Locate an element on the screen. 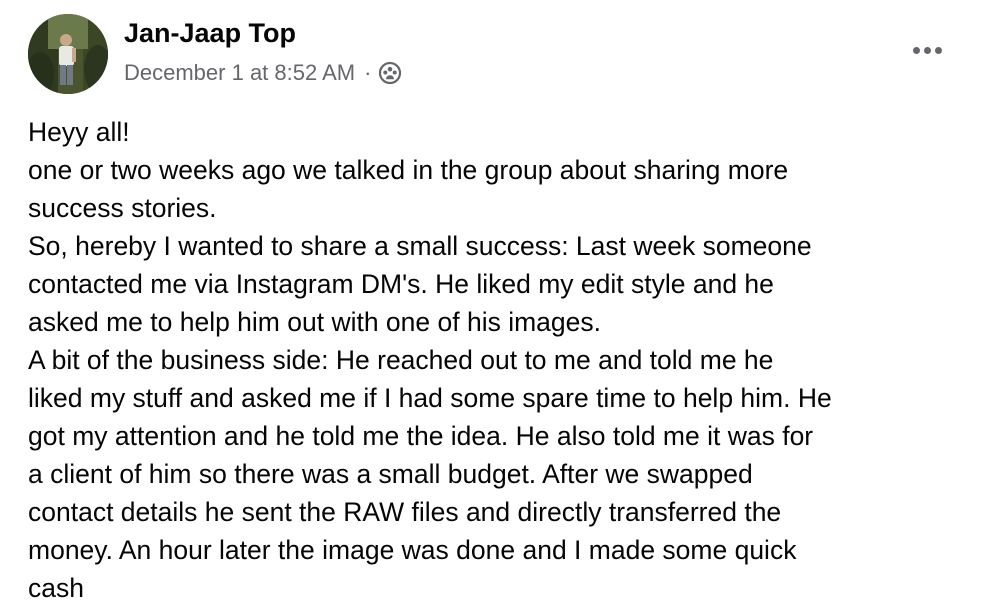 This screenshot has width=992, height=608. author-name: Jan-Jaap Top is located at coordinates (210, 33).